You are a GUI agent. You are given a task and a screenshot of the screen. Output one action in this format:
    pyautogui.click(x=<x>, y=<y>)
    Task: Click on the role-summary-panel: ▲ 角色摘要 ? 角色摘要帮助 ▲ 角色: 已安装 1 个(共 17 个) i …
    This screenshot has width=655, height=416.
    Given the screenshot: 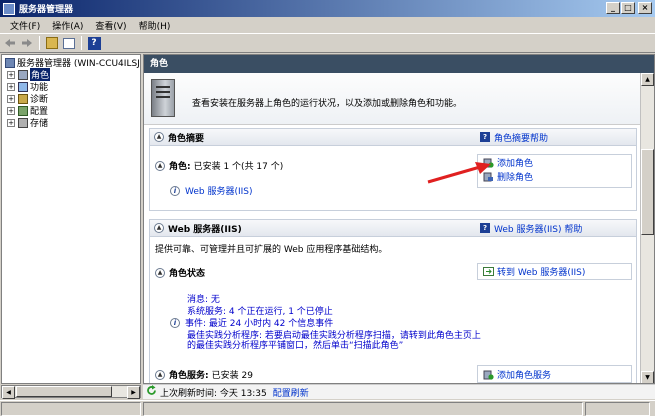 What is the action you would take?
    pyautogui.click(x=393, y=169)
    